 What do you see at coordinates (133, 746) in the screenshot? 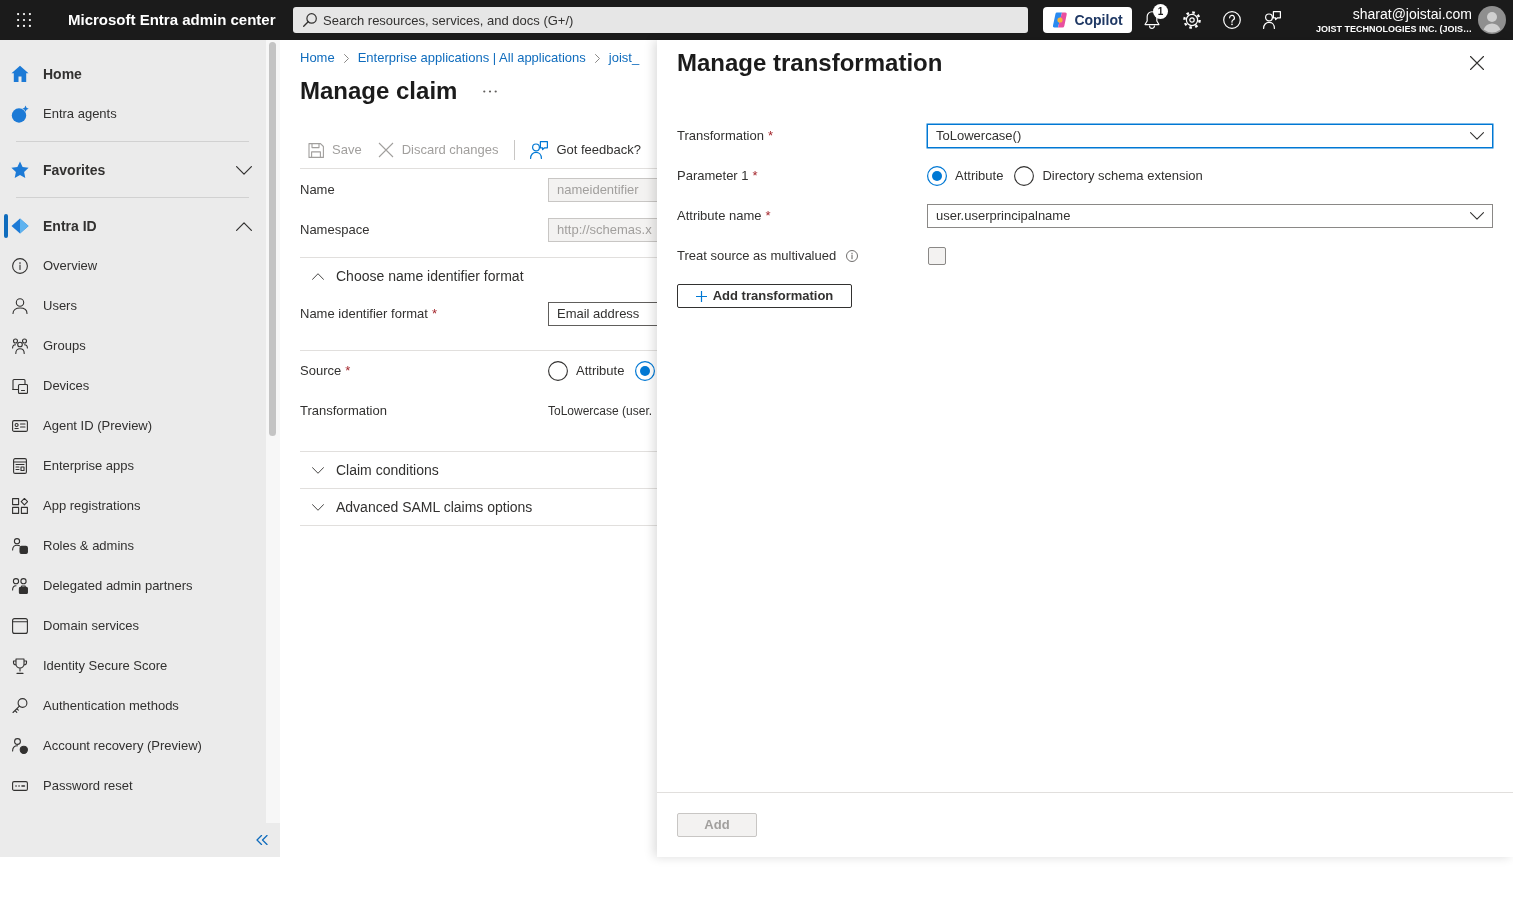
I see `sidebar-item: Account recovery (Preview)` at bounding box center [133, 746].